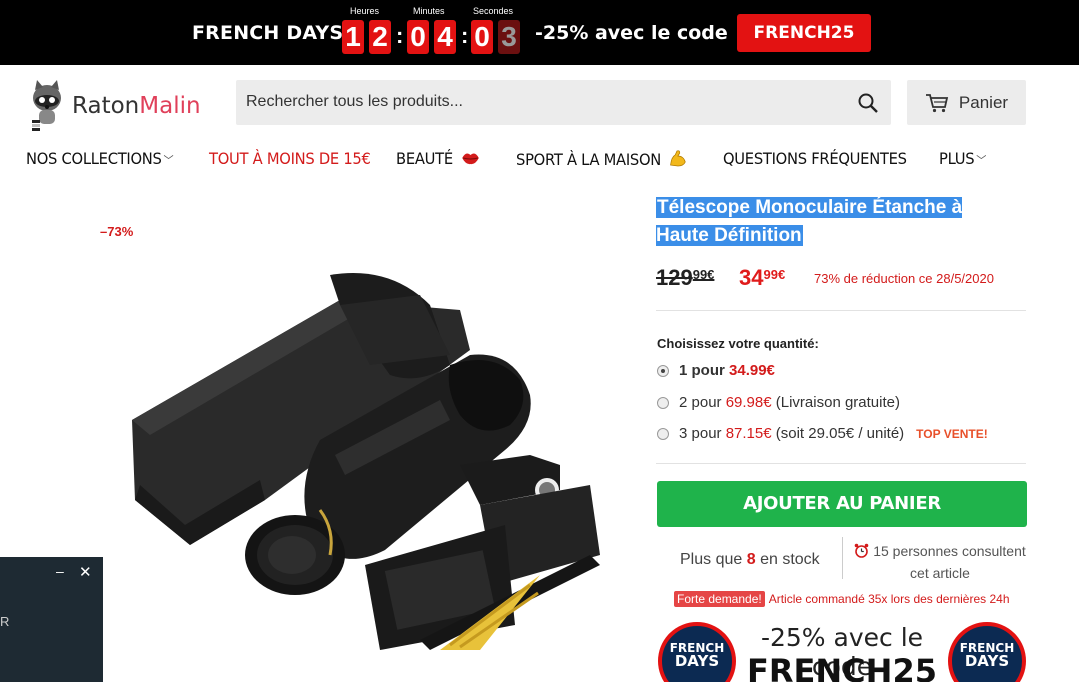  I want to click on top-seller-badge: TOP VENTE!, so click(952, 433).